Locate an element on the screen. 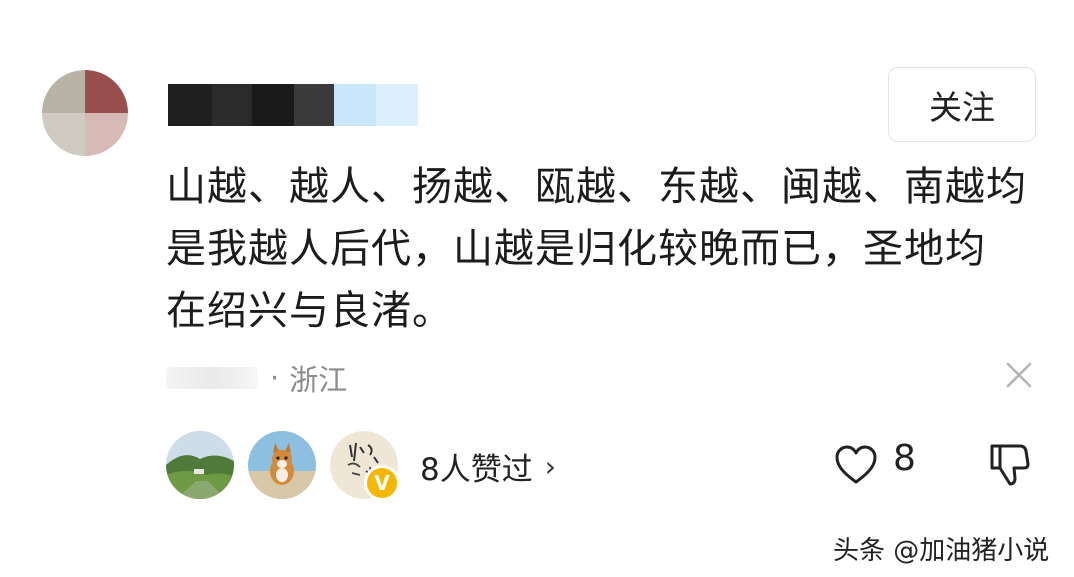  comment-line: 是我越人后代，山越是归化较晚而已，圣地均 is located at coordinates (576, 249).